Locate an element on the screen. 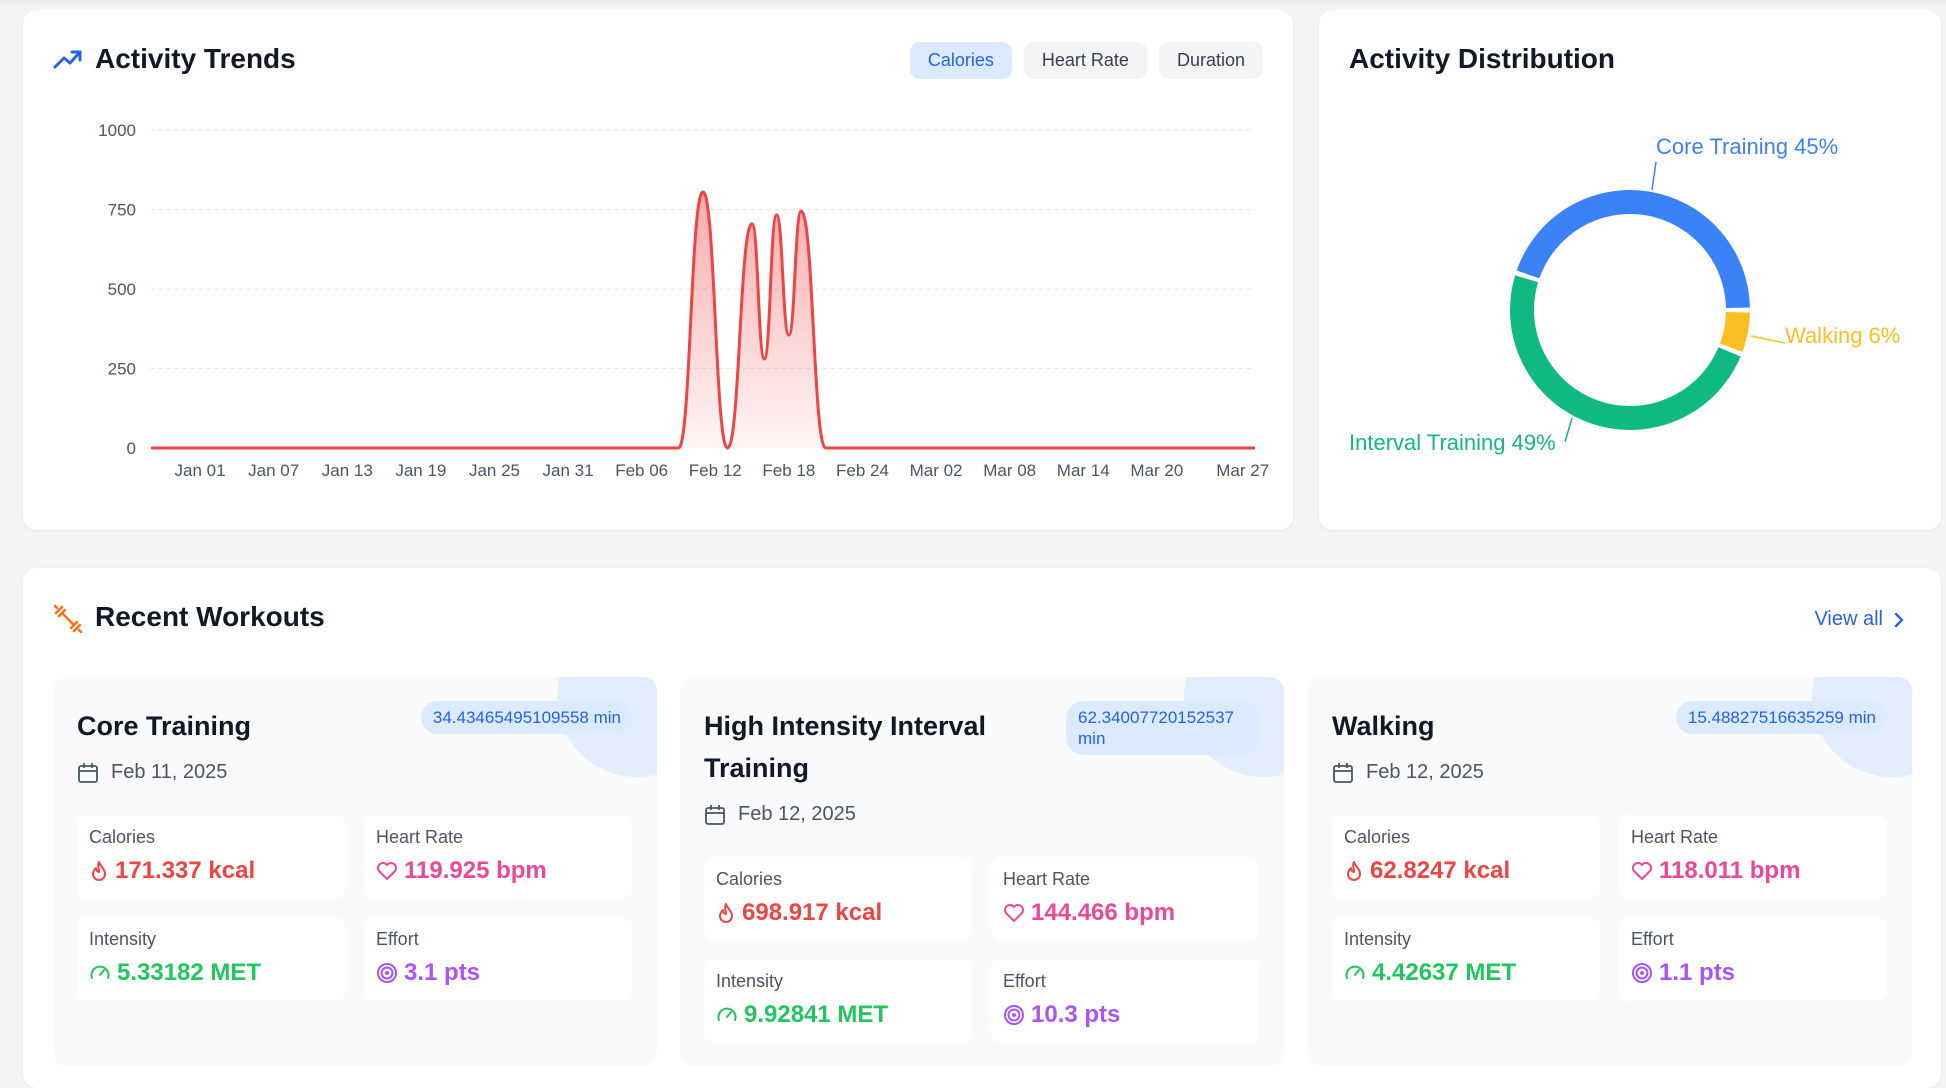  metric-value: 3.1 pts is located at coordinates (428, 973).